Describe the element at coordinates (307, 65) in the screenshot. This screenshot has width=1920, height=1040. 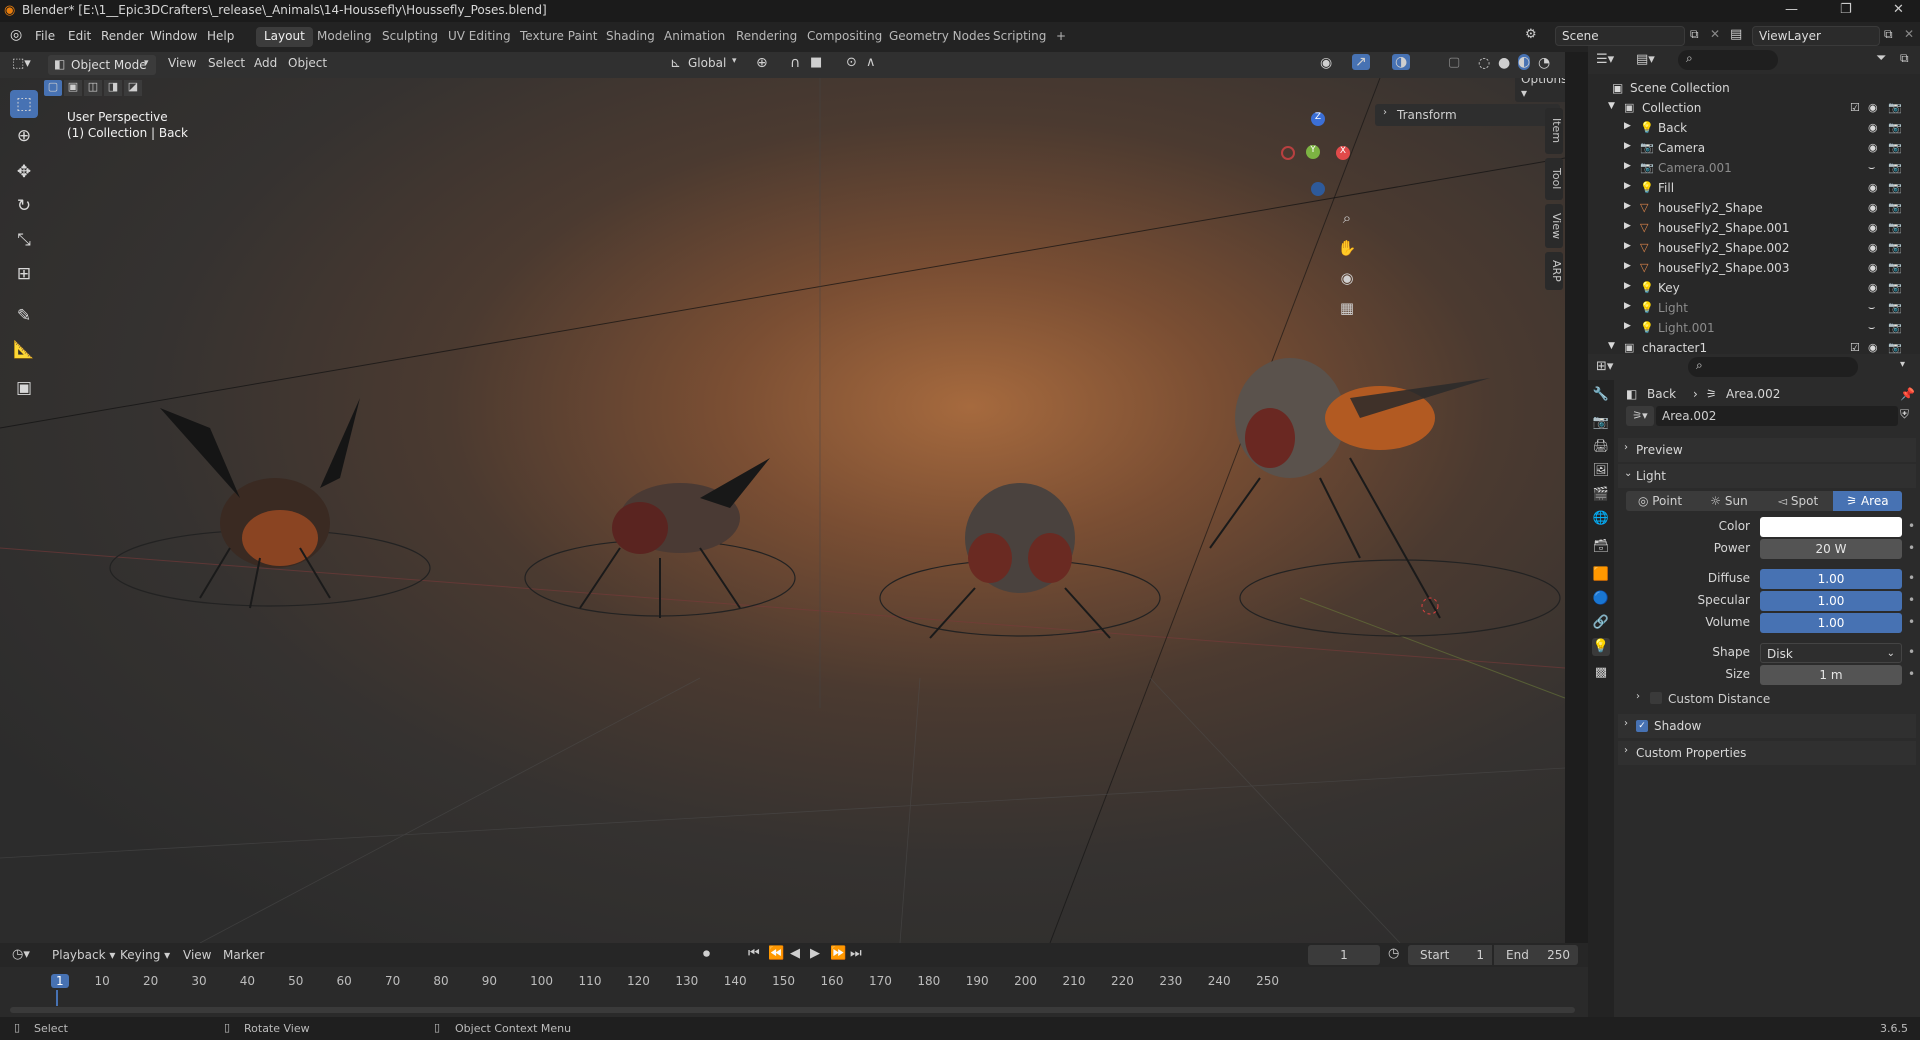
I see `viewport-menu-object: Object` at that location.